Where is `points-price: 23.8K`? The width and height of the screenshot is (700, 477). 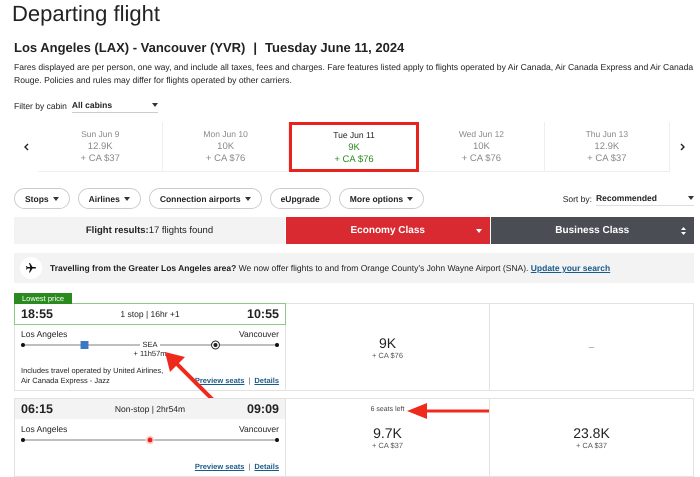 points-price: 23.8K is located at coordinates (591, 433).